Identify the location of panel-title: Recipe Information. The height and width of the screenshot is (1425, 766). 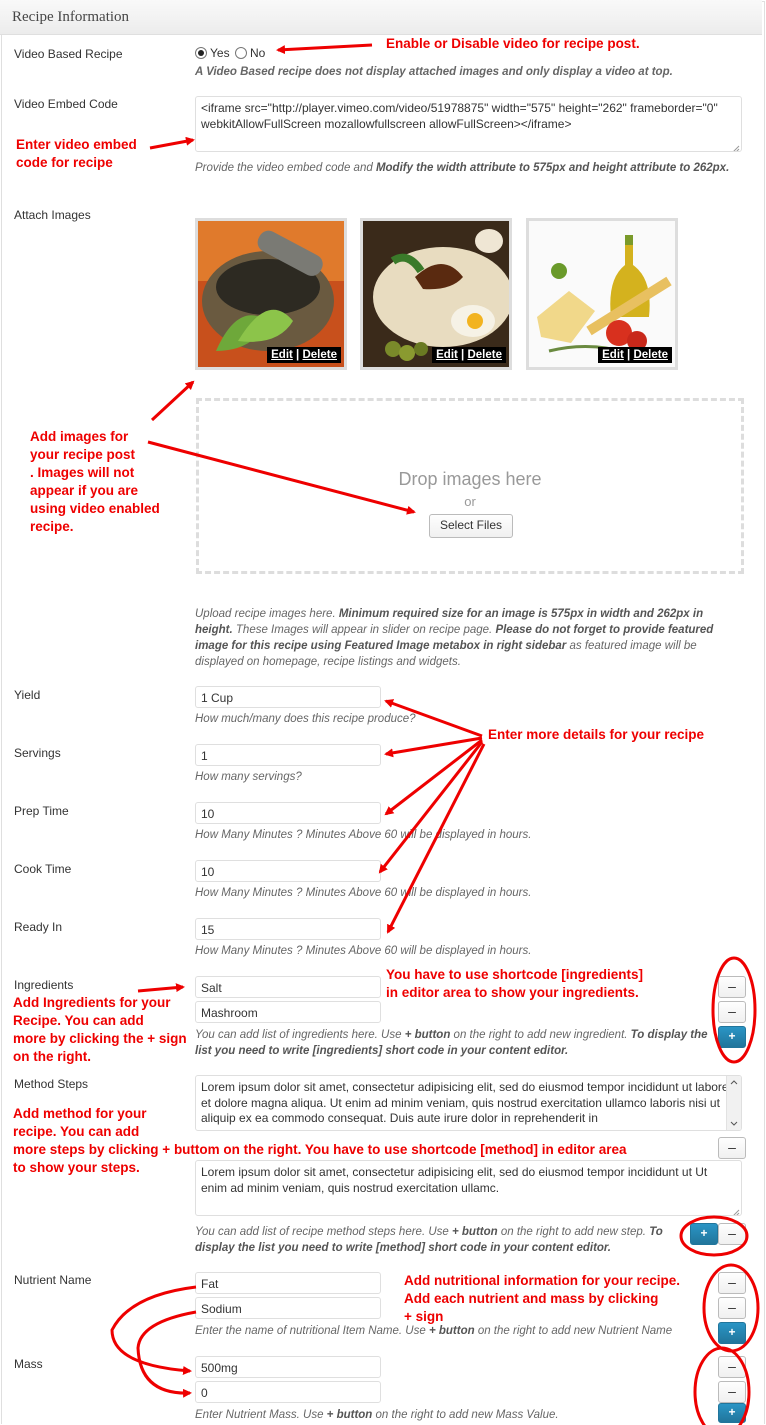
(71, 17).